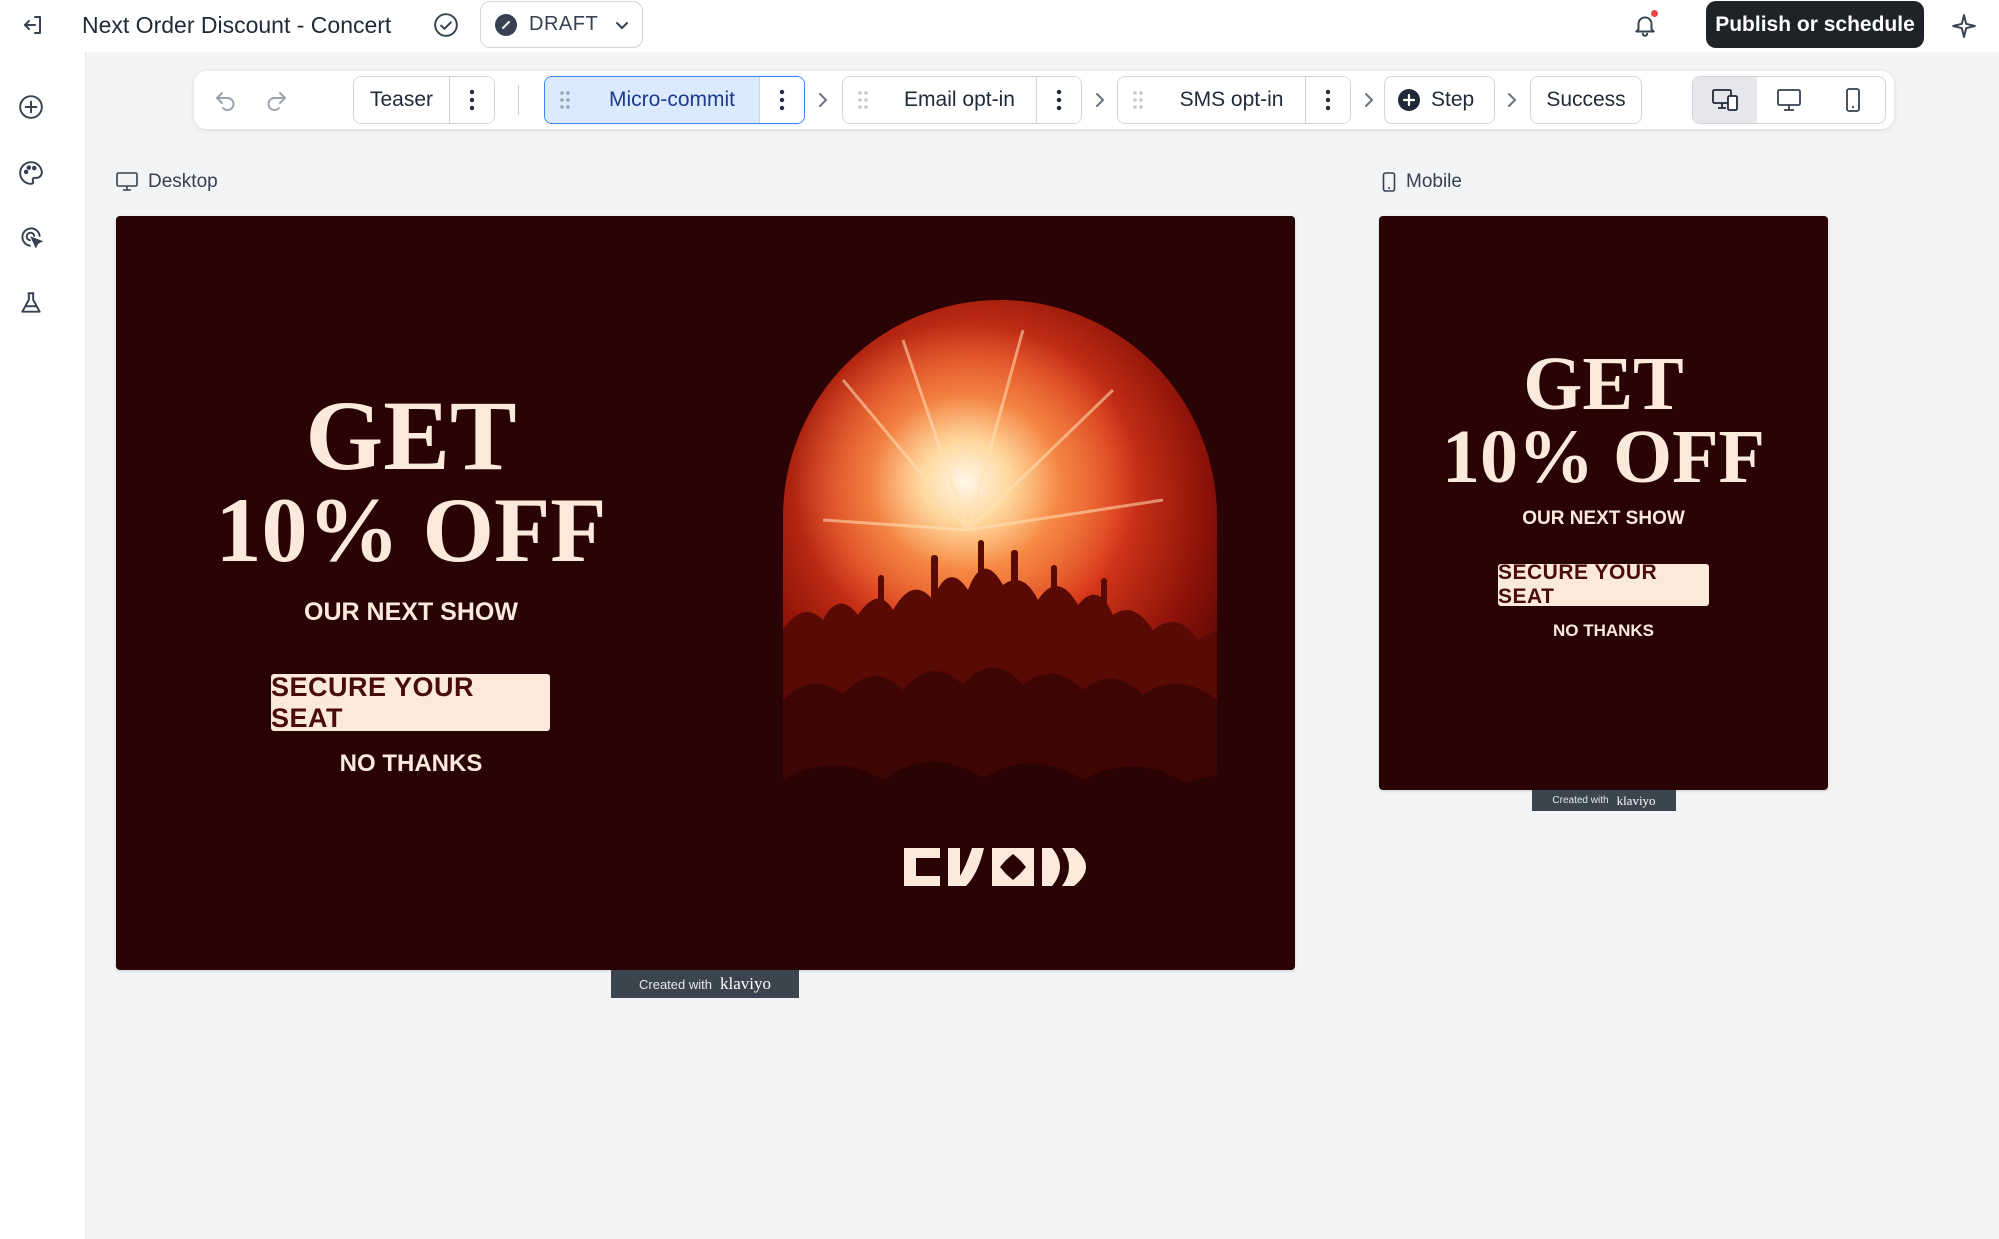  I want to click on add-icon, so click(31, 107).